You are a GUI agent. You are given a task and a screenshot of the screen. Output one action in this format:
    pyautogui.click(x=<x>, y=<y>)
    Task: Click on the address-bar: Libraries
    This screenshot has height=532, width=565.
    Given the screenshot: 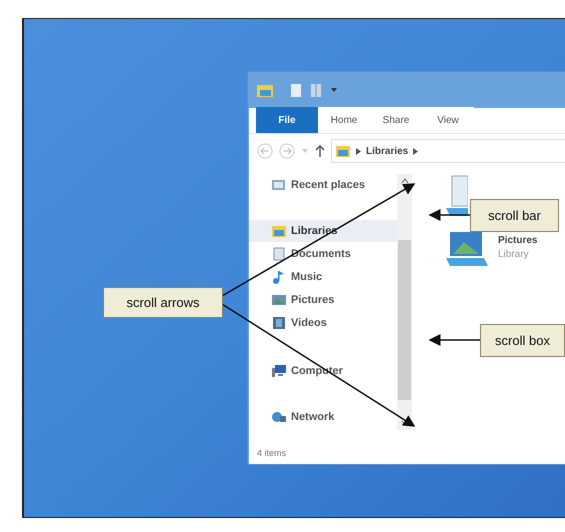 What is the action you would take?
    pyautogui.click(x=448, y=151)
    